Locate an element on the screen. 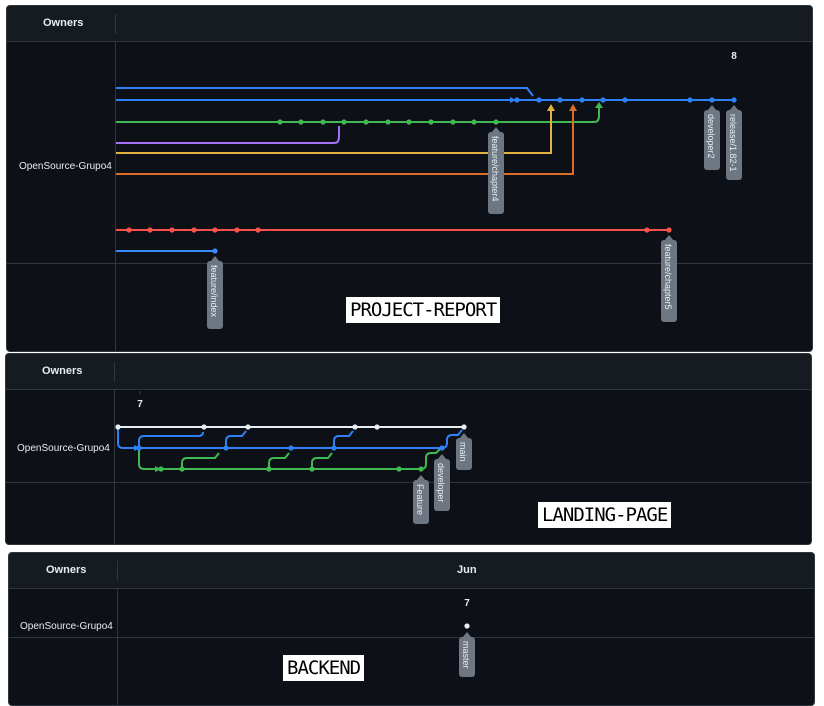  svg-text: developer2 is located at coordinates (711, 136).